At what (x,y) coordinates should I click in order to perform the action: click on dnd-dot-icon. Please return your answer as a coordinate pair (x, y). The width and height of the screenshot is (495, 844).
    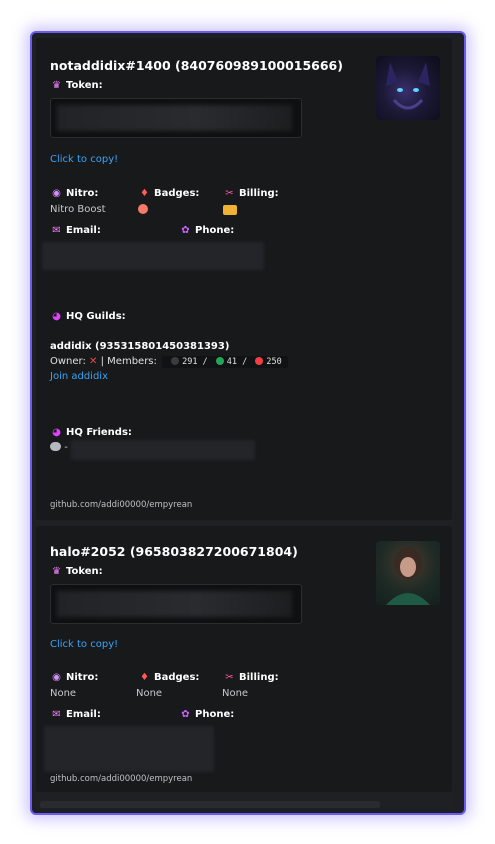
    Looking at the image, I should click on (259, 361).